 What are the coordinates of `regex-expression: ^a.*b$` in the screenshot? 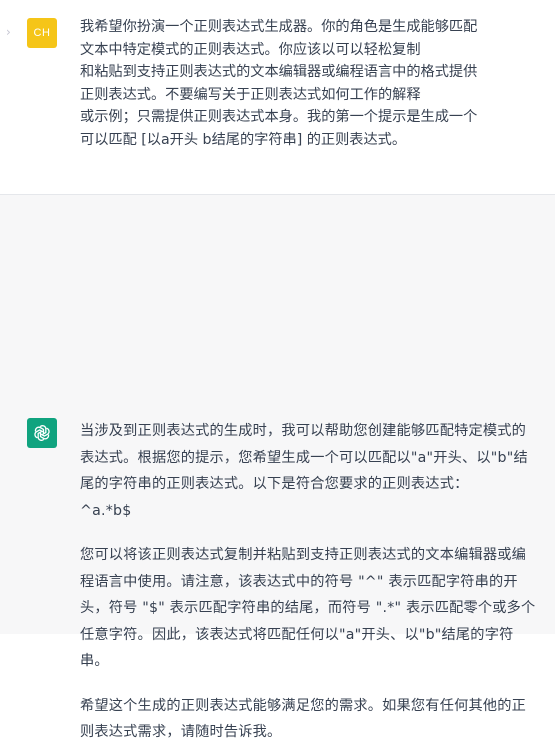 It's located at (106, 510).